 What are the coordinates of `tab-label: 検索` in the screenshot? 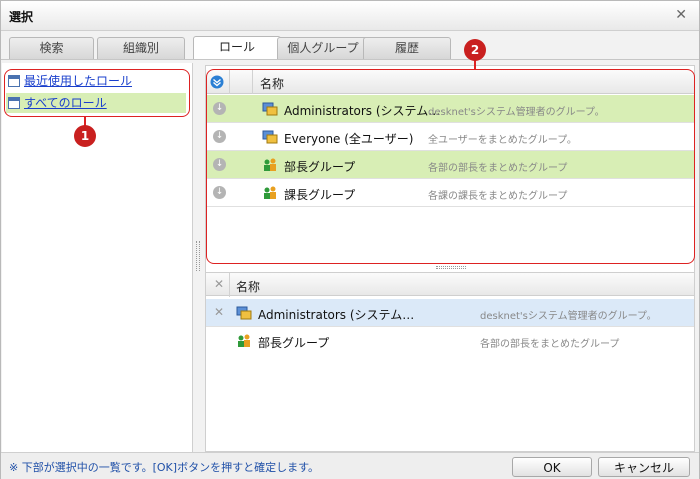 It's located at (51, 48).